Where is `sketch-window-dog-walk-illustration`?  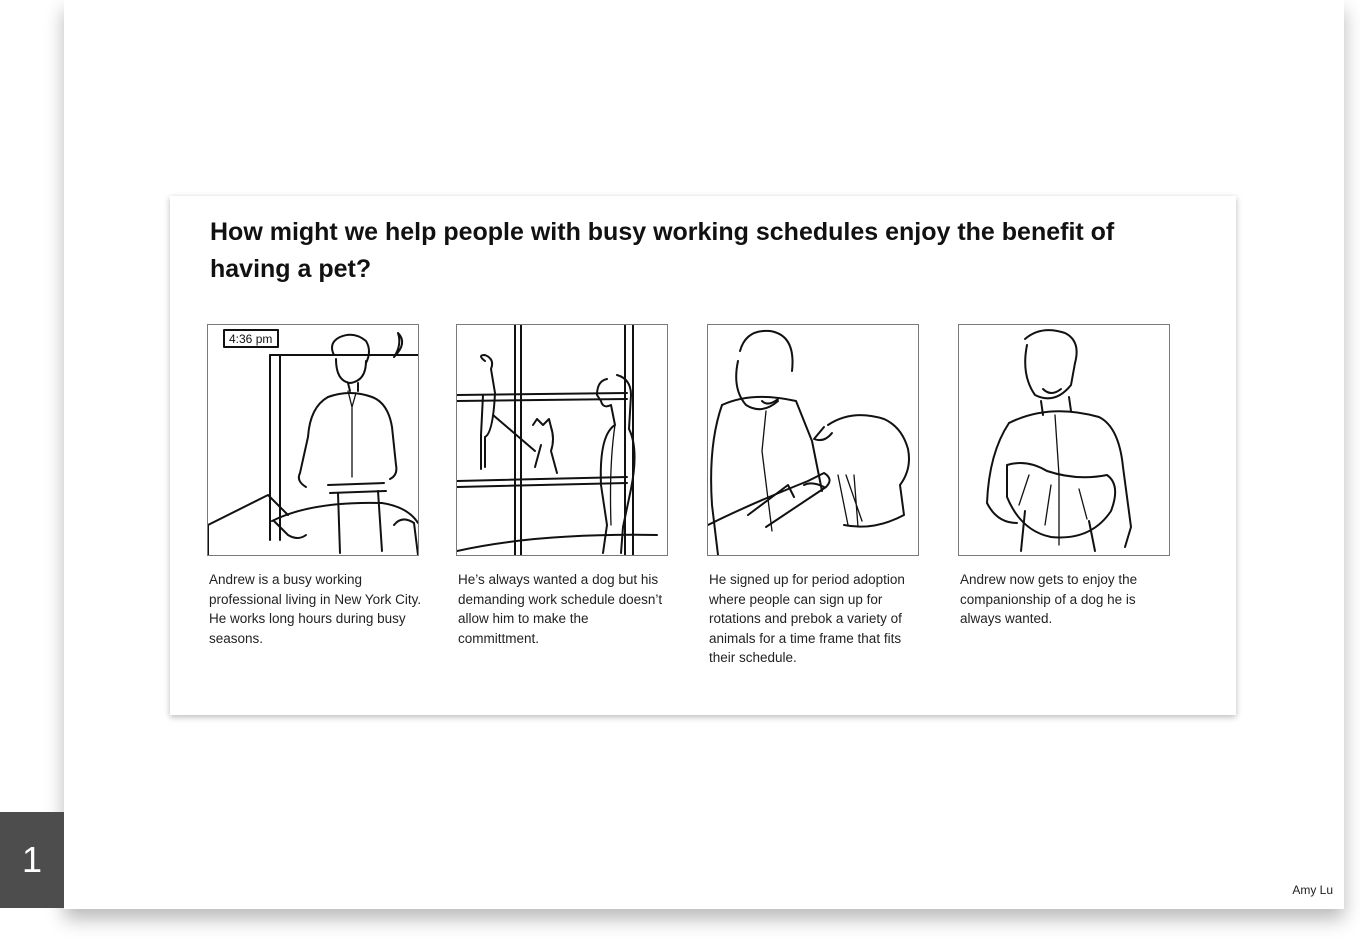 sketch-window-dog-walk-illustration is located at coordinates (557, 440).